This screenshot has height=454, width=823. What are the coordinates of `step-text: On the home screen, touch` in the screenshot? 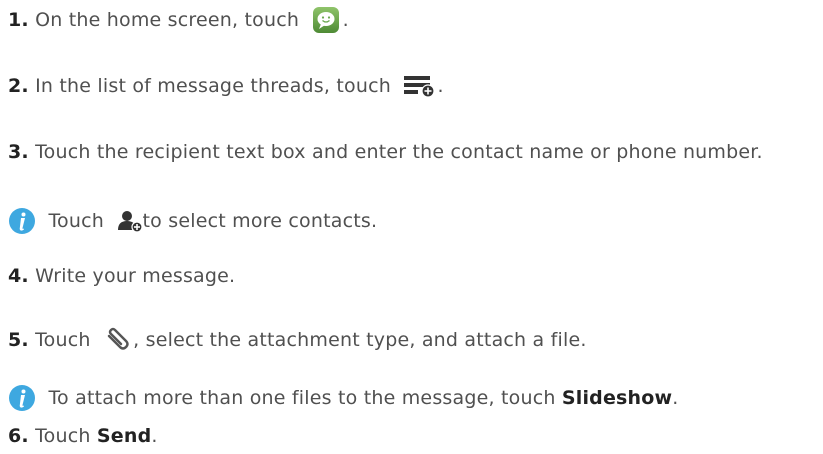 It's located at (167, 20).